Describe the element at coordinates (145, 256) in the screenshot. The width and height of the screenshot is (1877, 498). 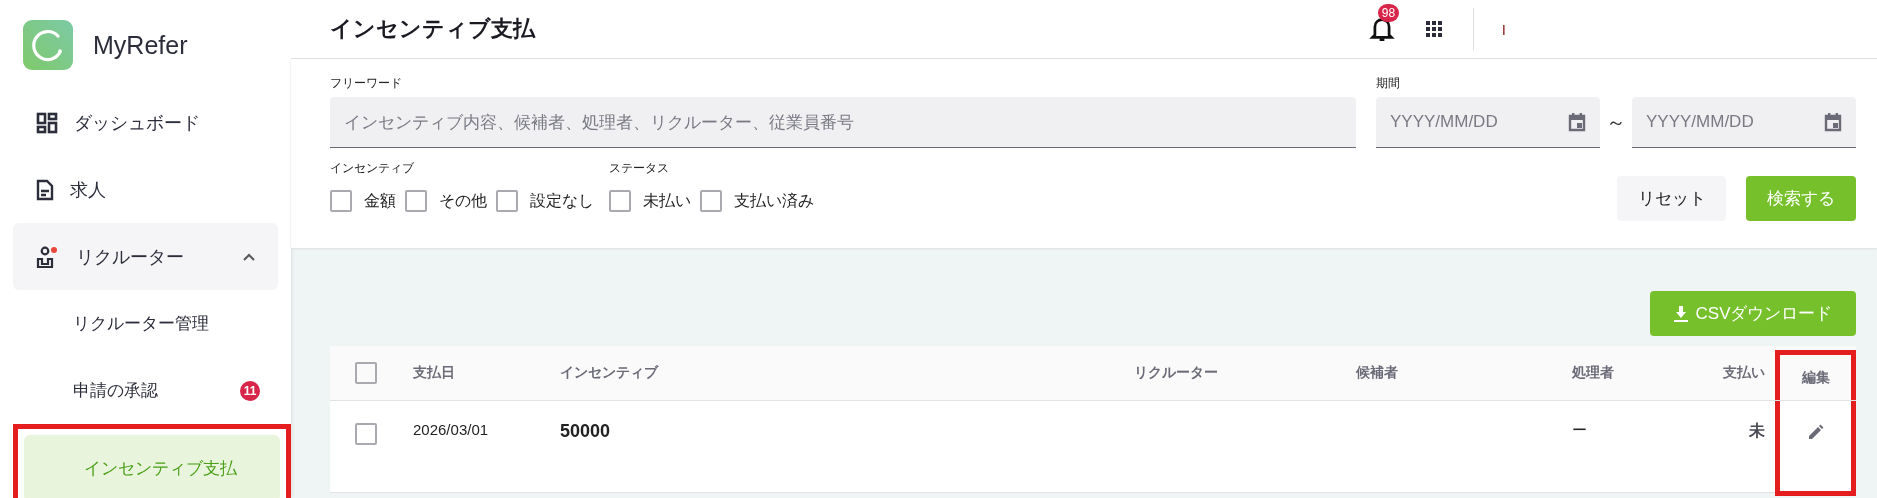
I see `sidebar-item: リクルーター` at that location.